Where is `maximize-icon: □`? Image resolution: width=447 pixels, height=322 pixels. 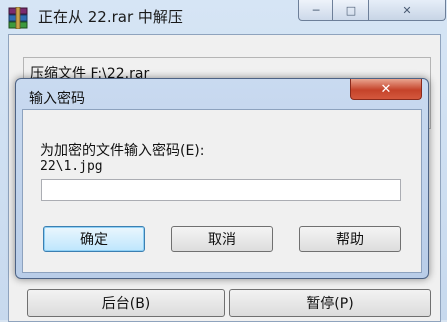 maximize-icon: □ is located at coordinates (351, 10).